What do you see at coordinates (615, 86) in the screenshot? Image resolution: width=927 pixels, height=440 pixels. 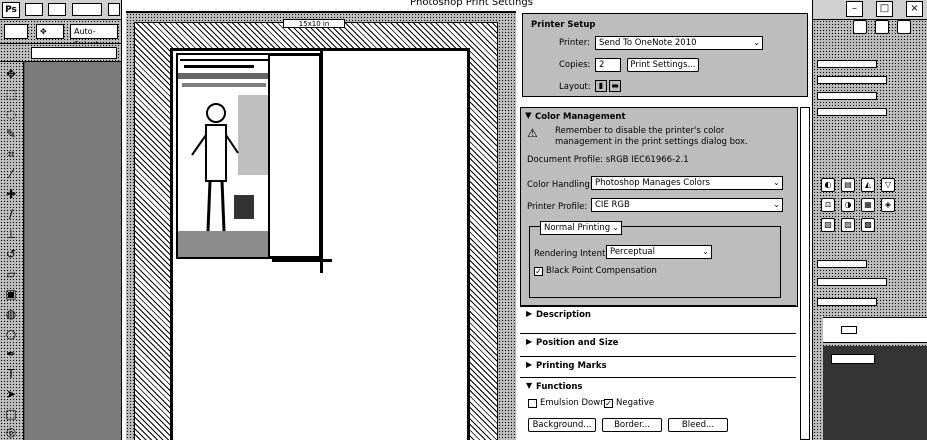 I see `landscape-layout-icon: ▬` at bounding box center [615, 86].